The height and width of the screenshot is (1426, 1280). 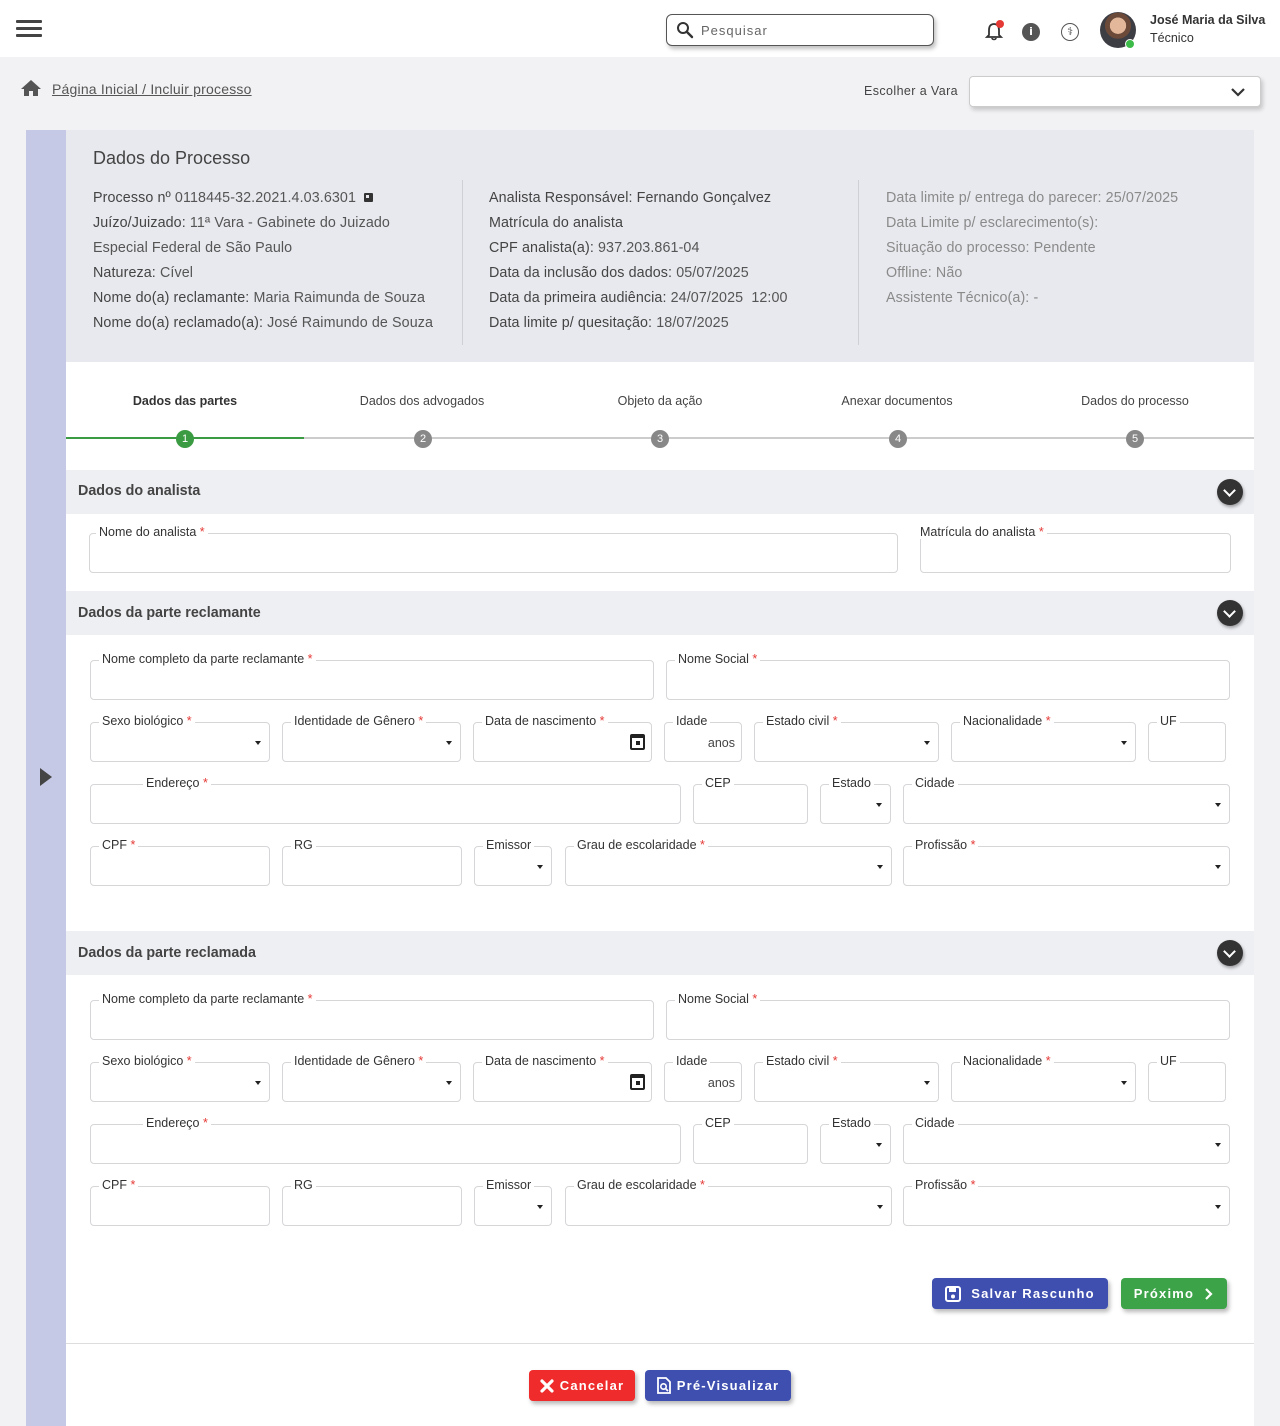 What do you see at coordinates (846, 1082) in the screenshot?
I see `reclamada-estado-civil-field` at bounding box center [846, 1082].